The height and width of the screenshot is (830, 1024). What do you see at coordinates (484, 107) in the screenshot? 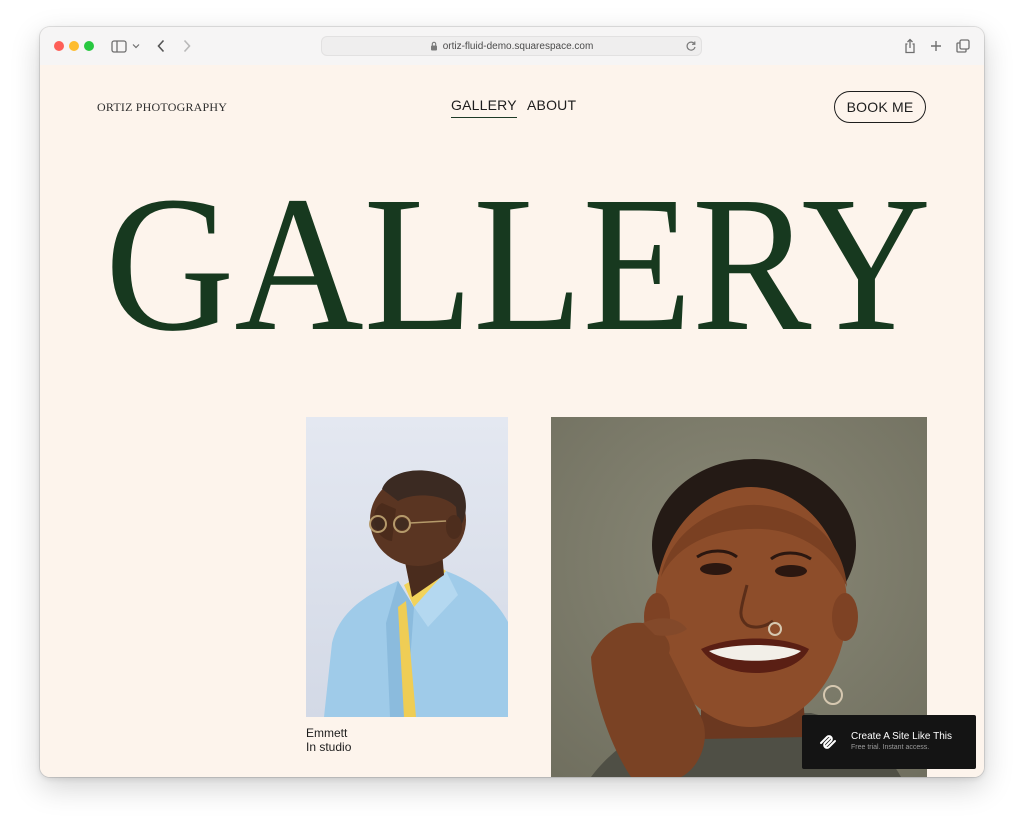
I see `nav-gallery-link: GALLERY` at bounding box center [484, 107].